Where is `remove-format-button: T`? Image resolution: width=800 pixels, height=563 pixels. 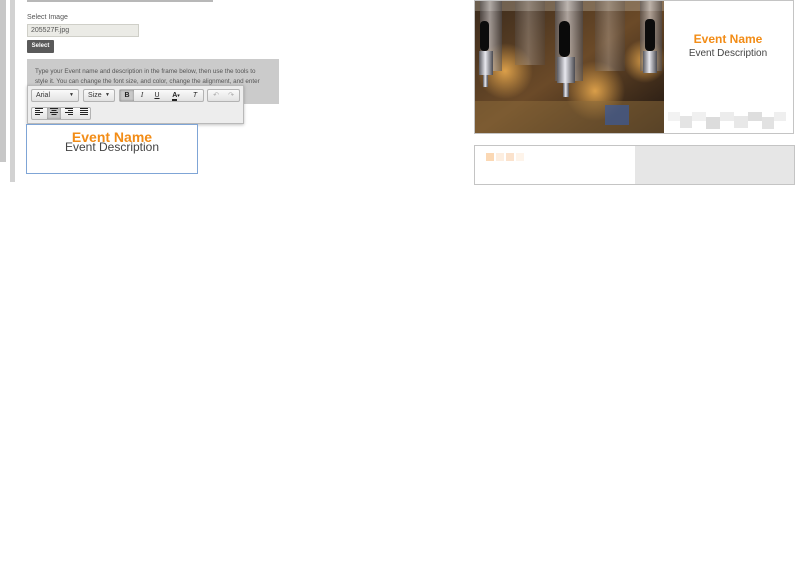
remove-format-button: T is located at coordinates (195, 95).